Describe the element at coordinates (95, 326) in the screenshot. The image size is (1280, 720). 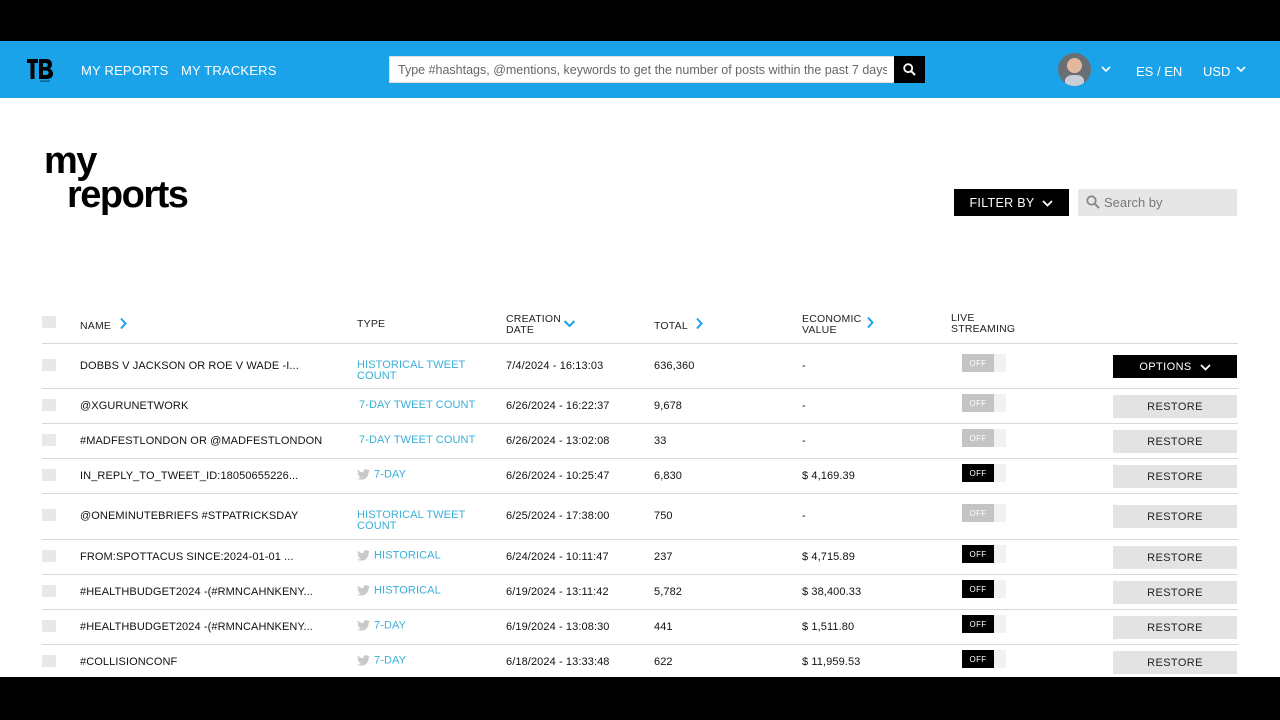
I see `column-name: NAME` at that location.